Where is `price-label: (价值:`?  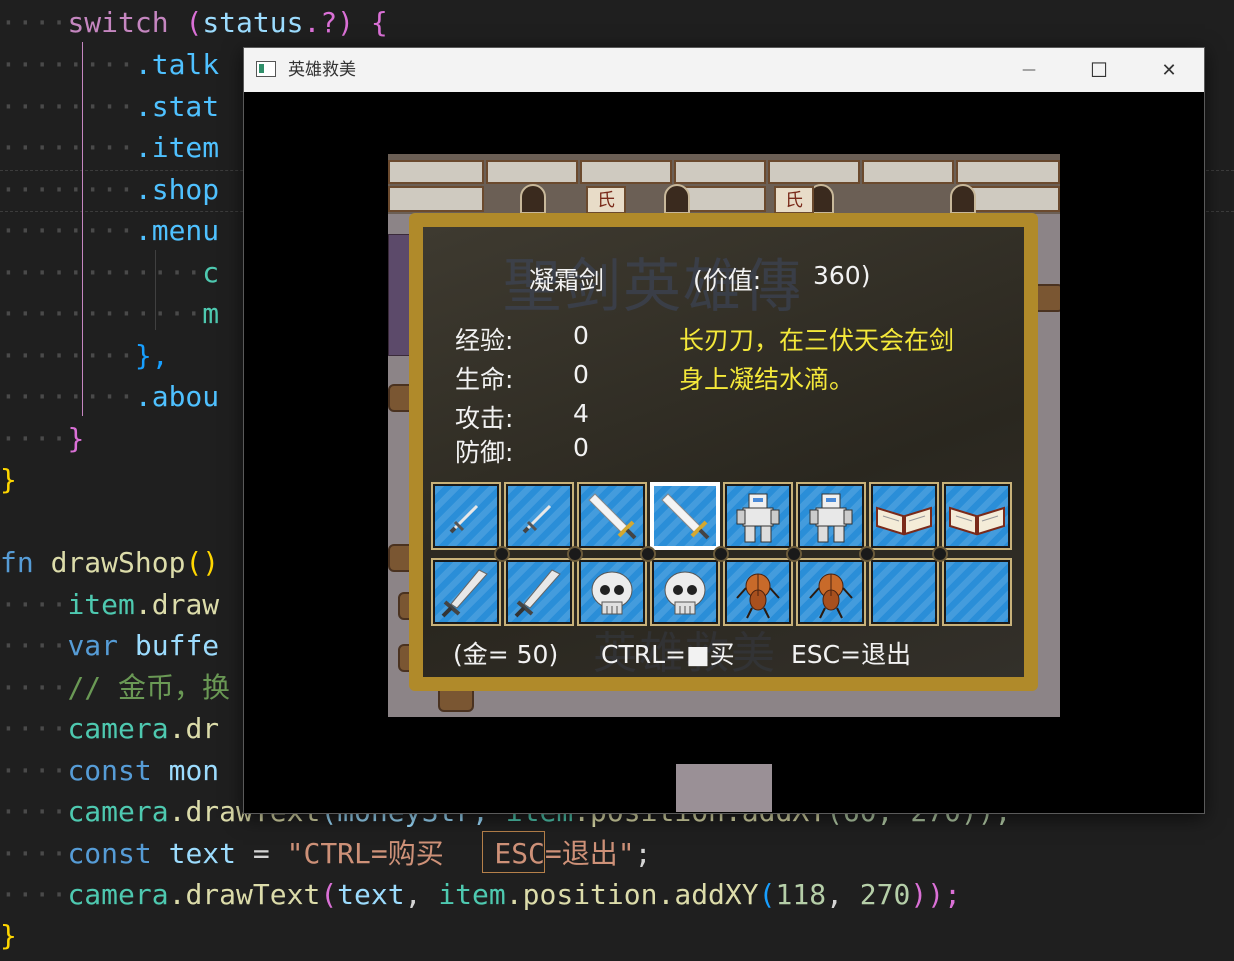 price-label: (价值: is located at coordinates (727, 280).